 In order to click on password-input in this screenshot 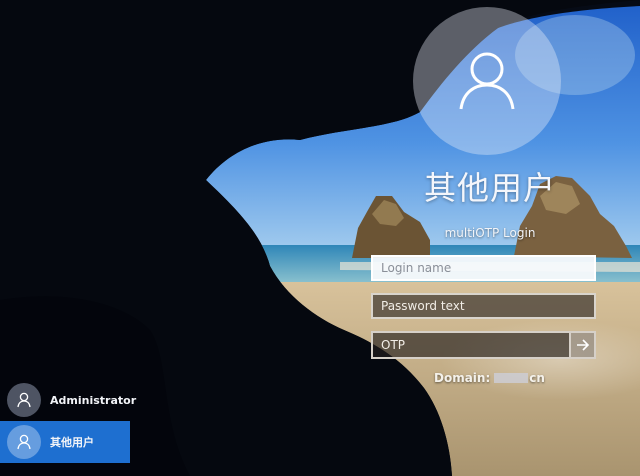, I will do `click(483, 306)`.